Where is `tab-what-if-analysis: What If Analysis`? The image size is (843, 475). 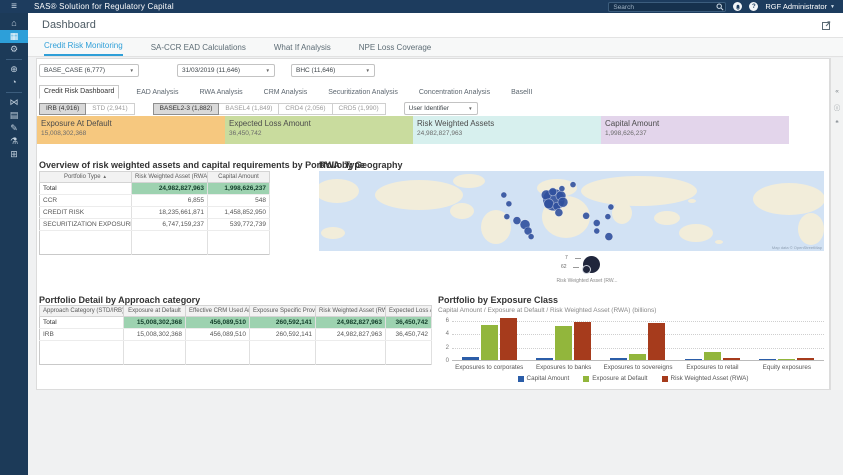 tab-what-if-analysis: What If Analysis is located at coordinates (302, 49).